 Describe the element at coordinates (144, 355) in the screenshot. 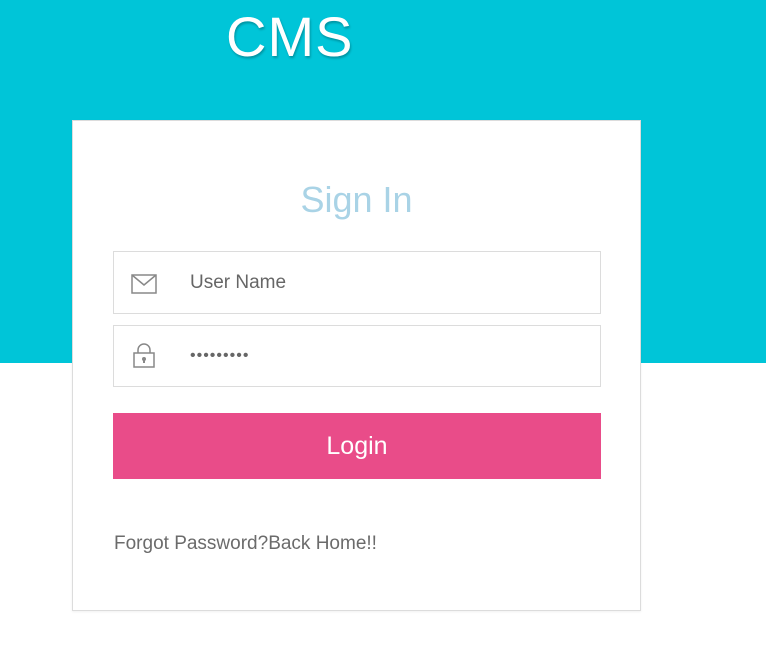

I see `lock-icon` at that location.